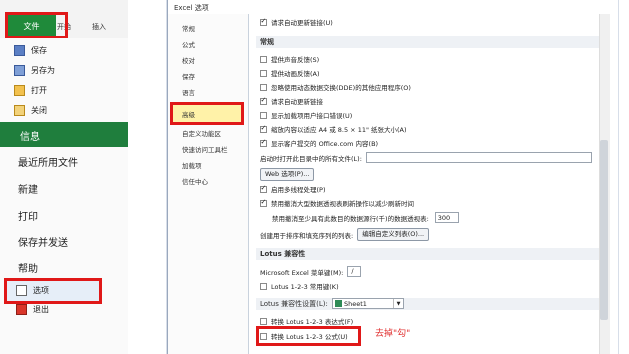  Describe the element at coordinates (39, 50) in the screenshot. I see `menu-item-label: 保存` at that location.